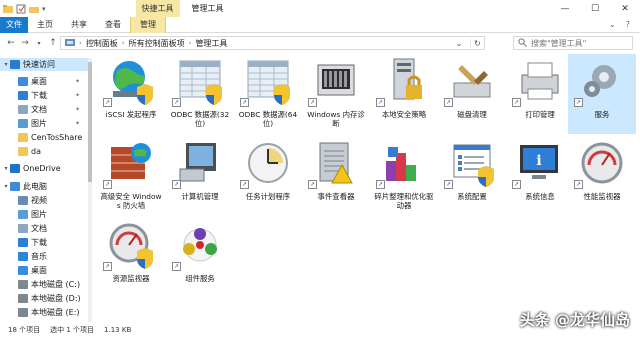  What do you see at coordinates (39, 123) in the screenshot?
I see `sidebar-item-label: 图片` at bounding box center [39, 123].